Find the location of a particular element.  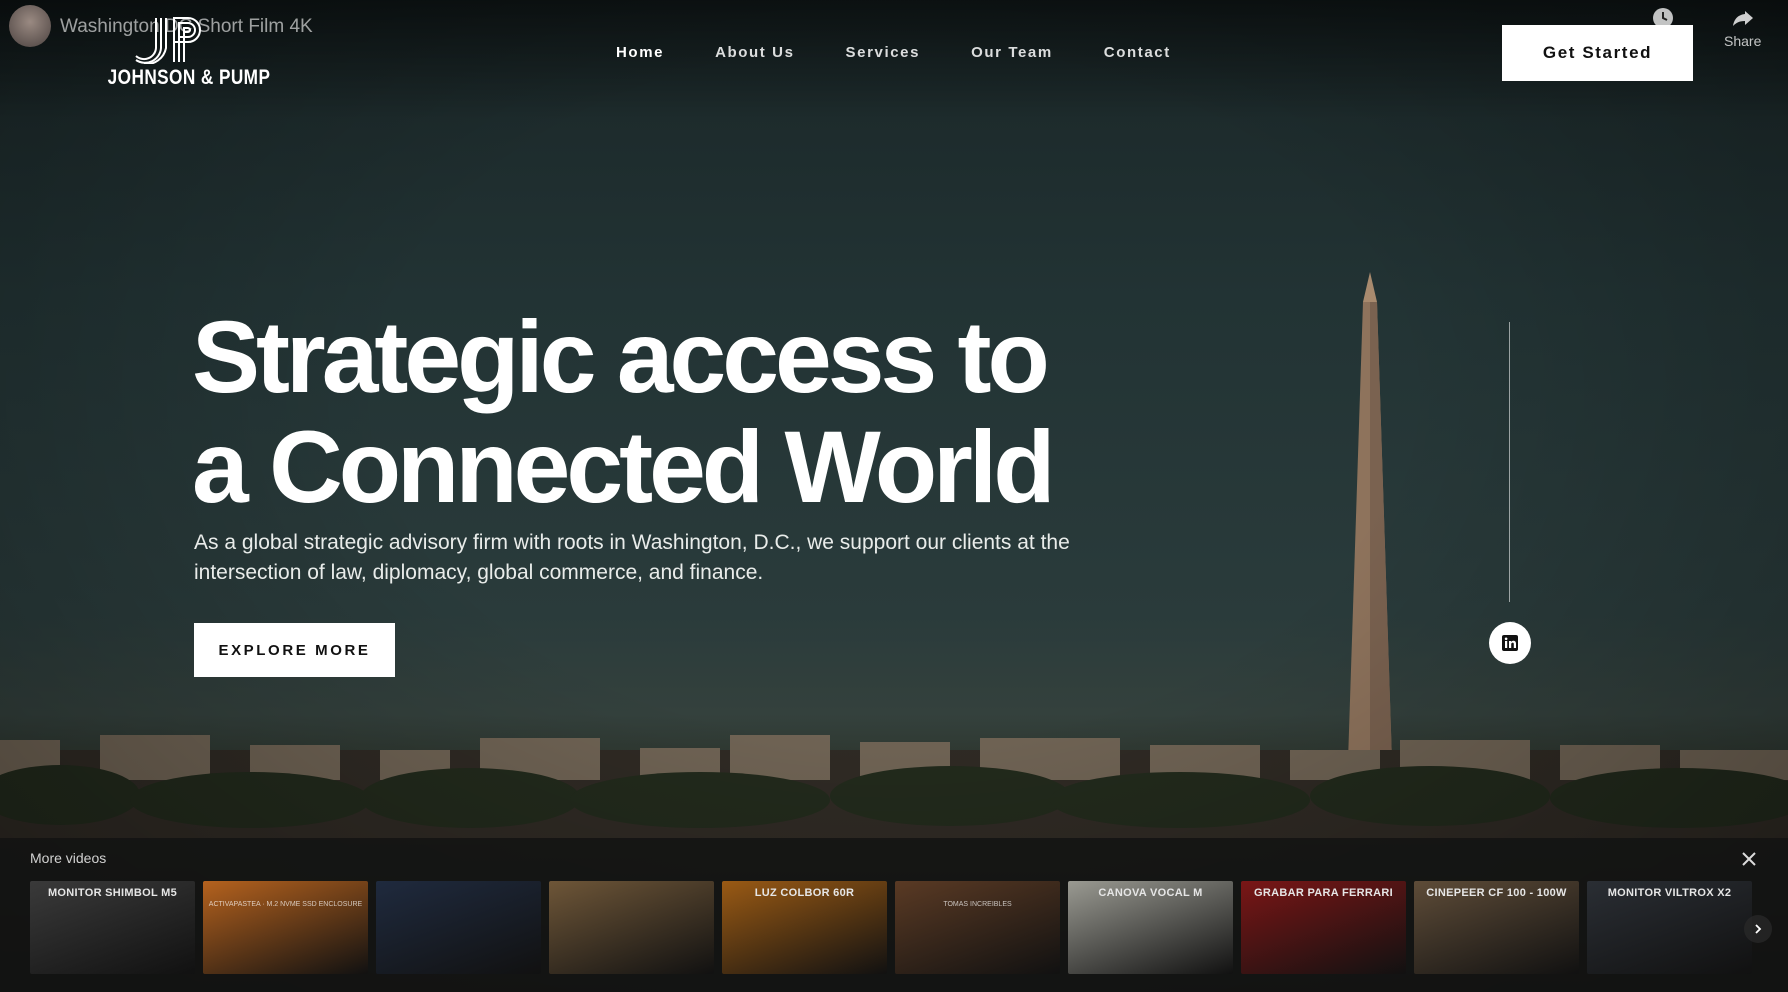

video-thumbnail: CINEPEER CF 100 - 100W is located at coordinates (1496, 927).